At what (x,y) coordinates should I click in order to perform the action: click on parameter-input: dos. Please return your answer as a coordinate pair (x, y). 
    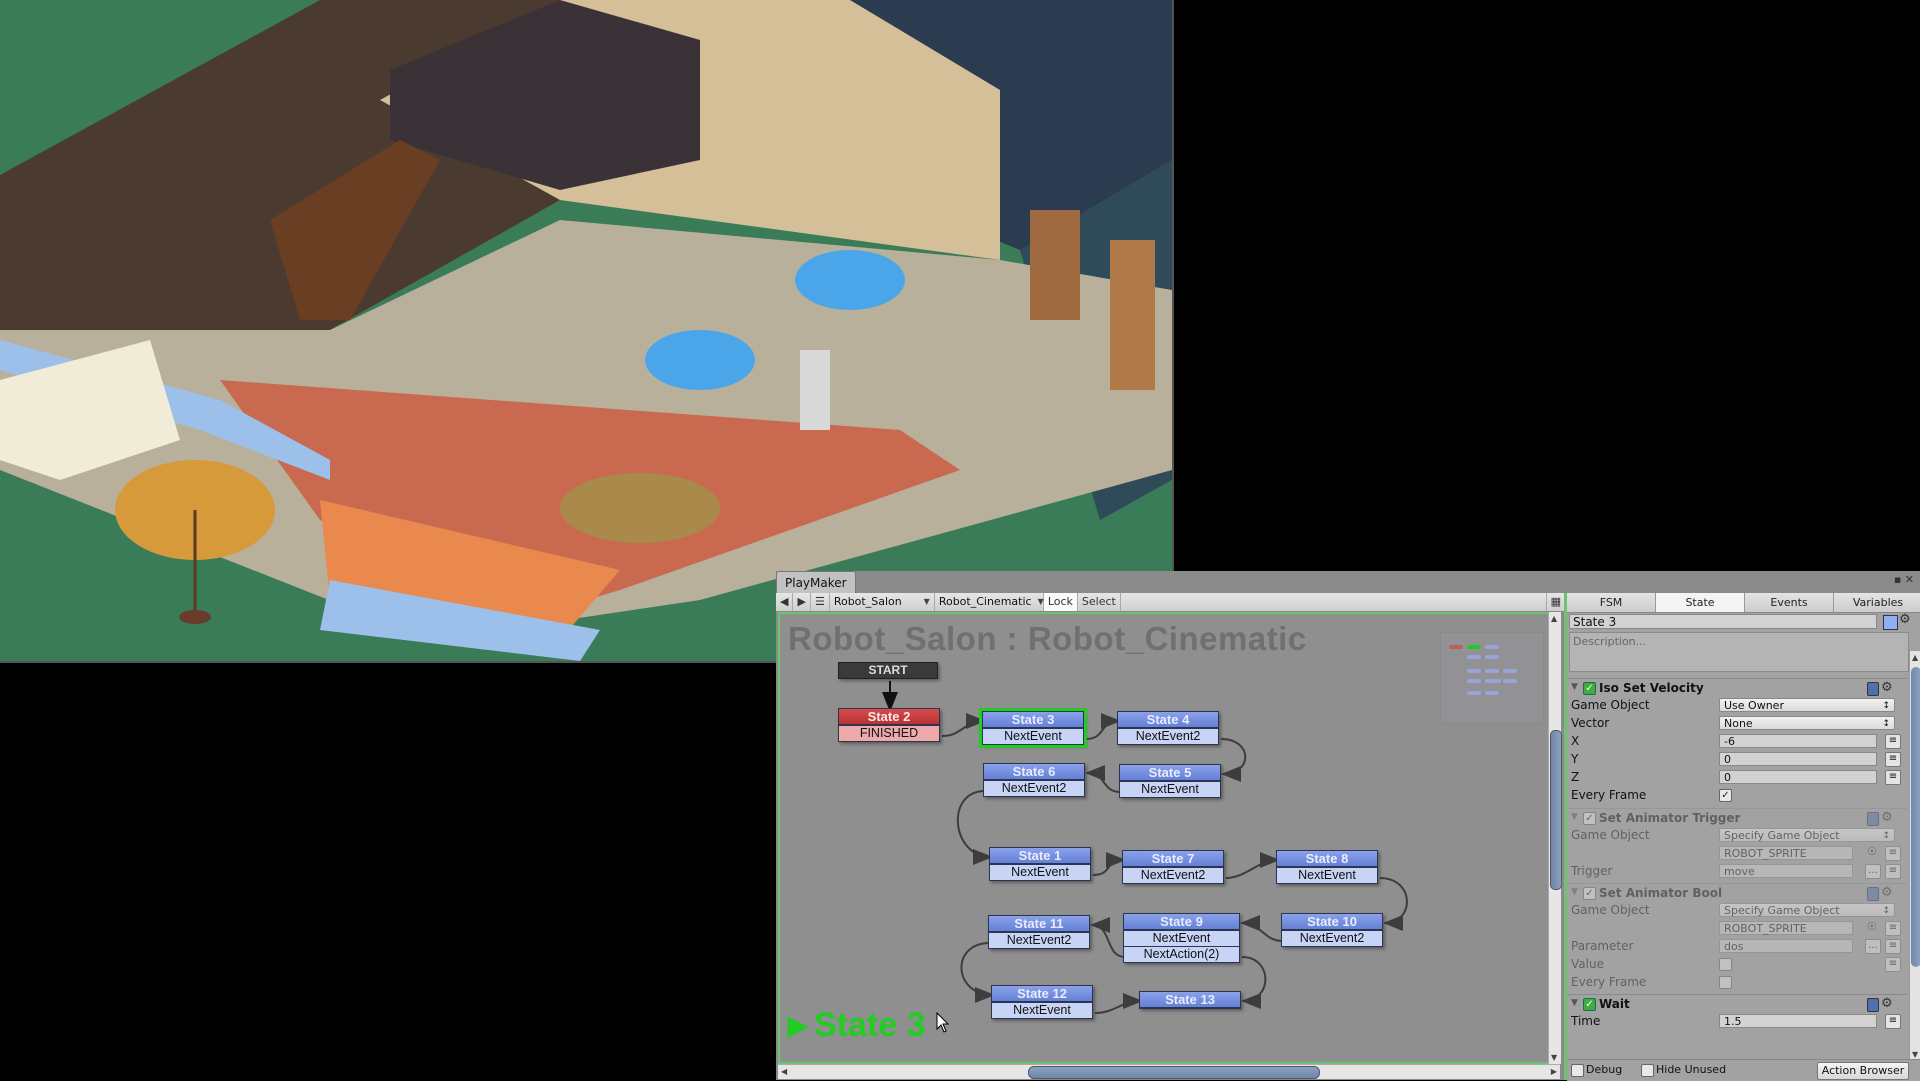
    Looking at the image, I should click on (1786, 946).